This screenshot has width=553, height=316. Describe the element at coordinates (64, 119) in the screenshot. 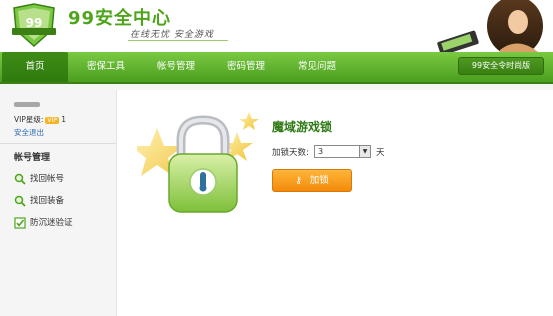

I see `vip-suffix: 1` at that location.